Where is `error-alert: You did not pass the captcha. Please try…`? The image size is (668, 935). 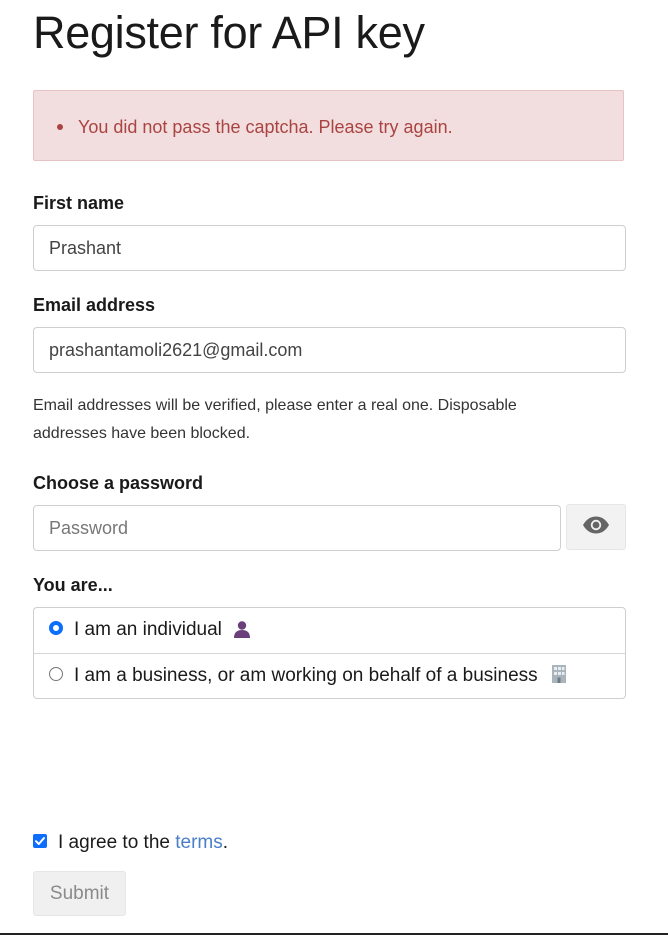 error-alert: You did not pass the captcha. Please try… is located at coordinates (328, 125).